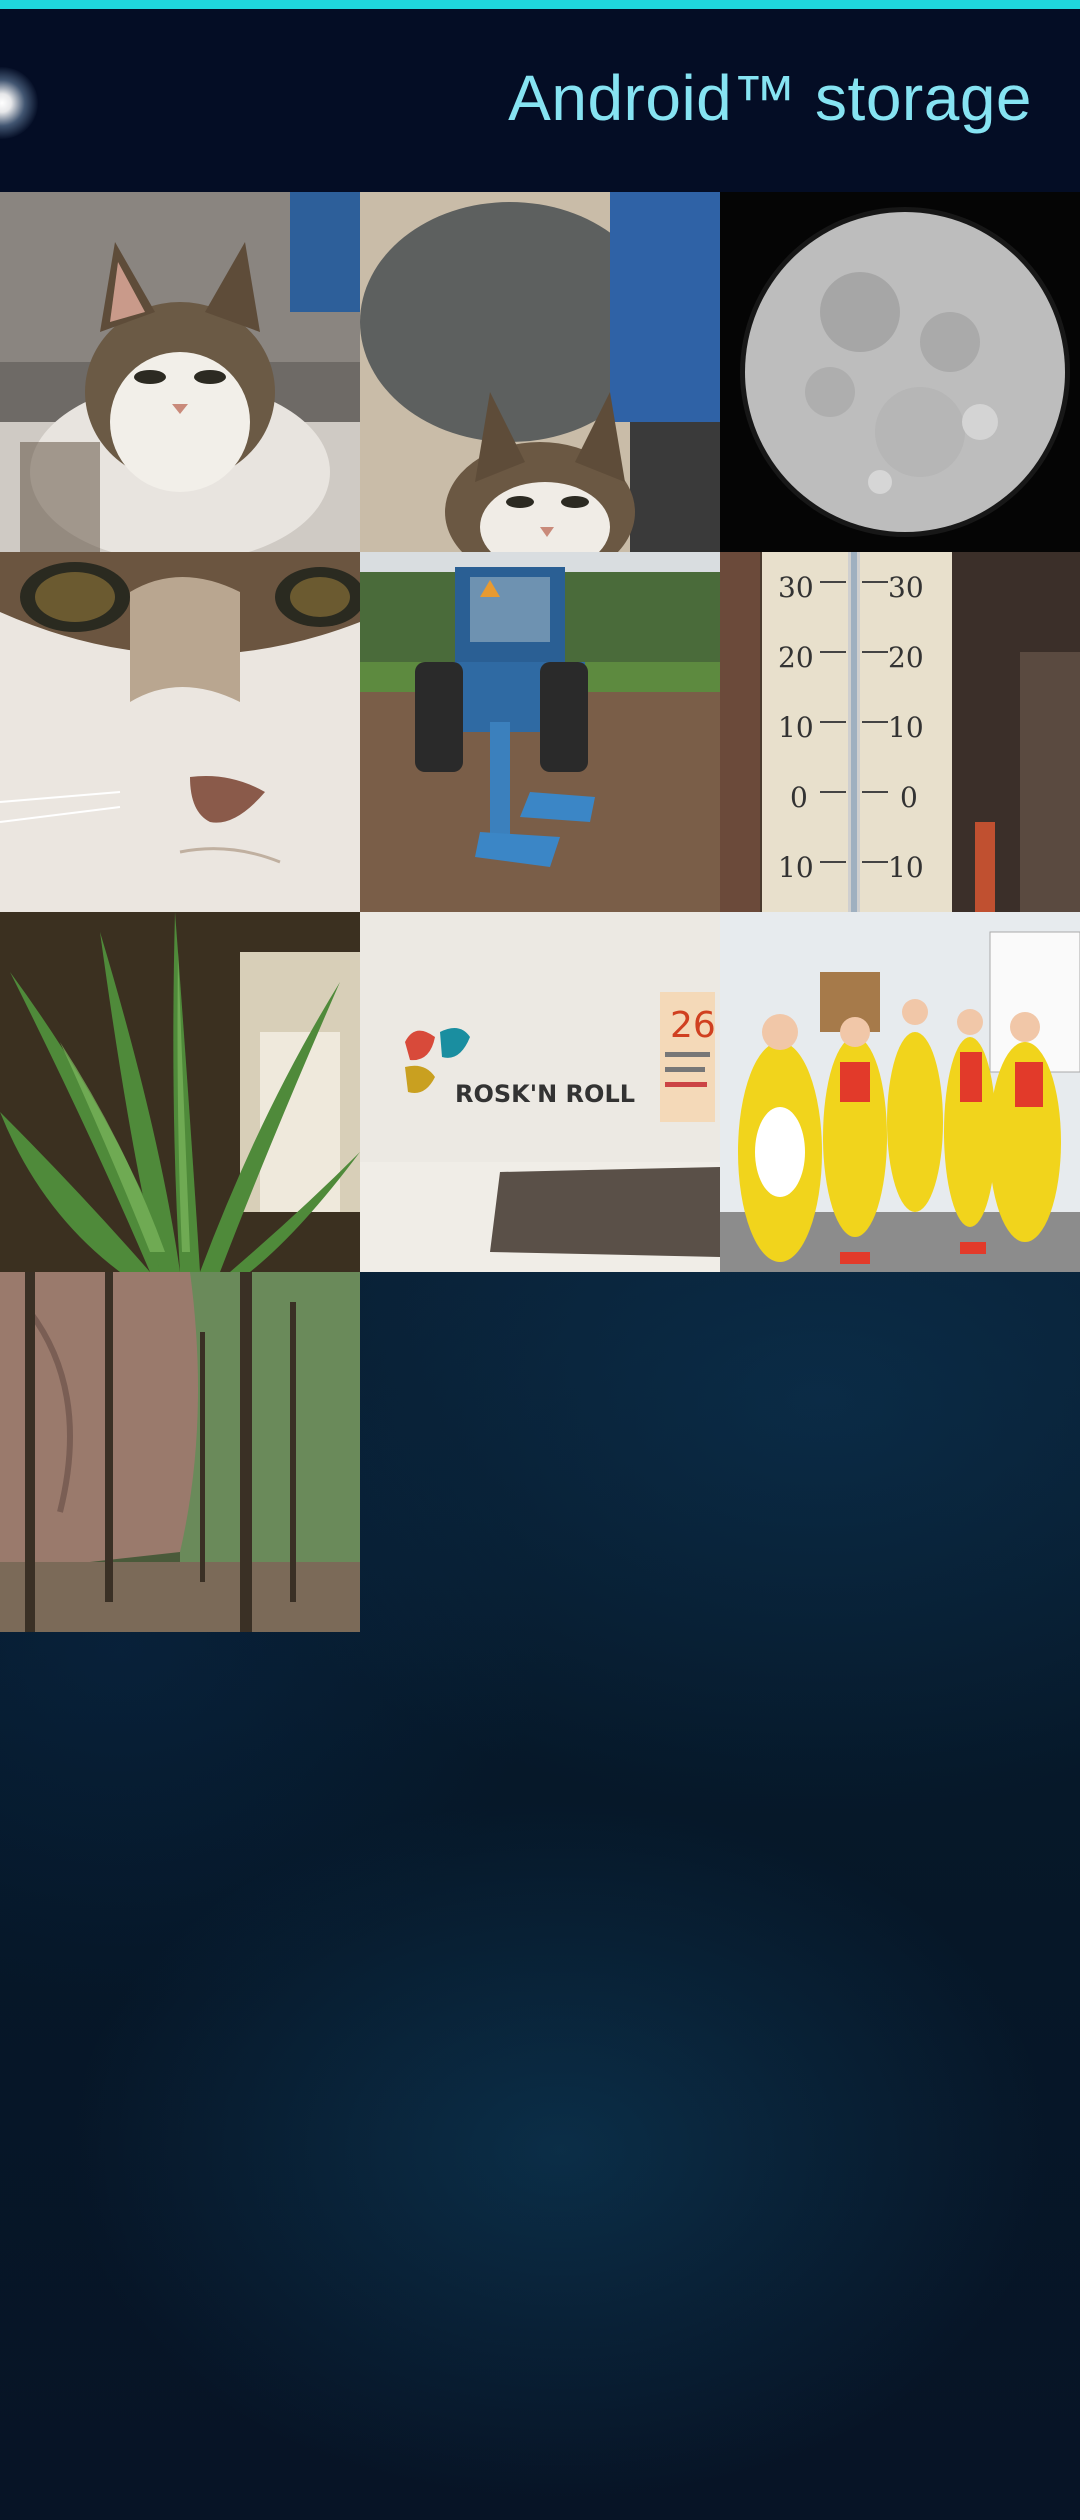  Describe the element at coordinates (19, 103) in the screenshot. I see `pulley-glow-icon` at that location.